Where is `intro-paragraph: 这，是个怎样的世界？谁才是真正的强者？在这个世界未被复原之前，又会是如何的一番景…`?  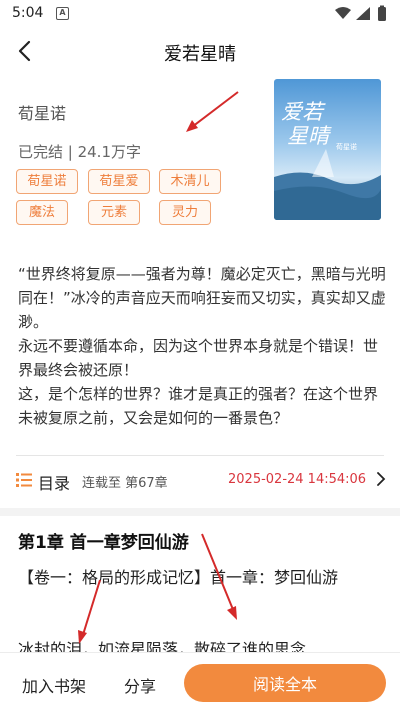 intro-paragraph: 这，是个怎样的世界？谁才是真正的强者？在这个世界未被复原之前，又会是如何的一番景… is located at coordinates (198, 406).